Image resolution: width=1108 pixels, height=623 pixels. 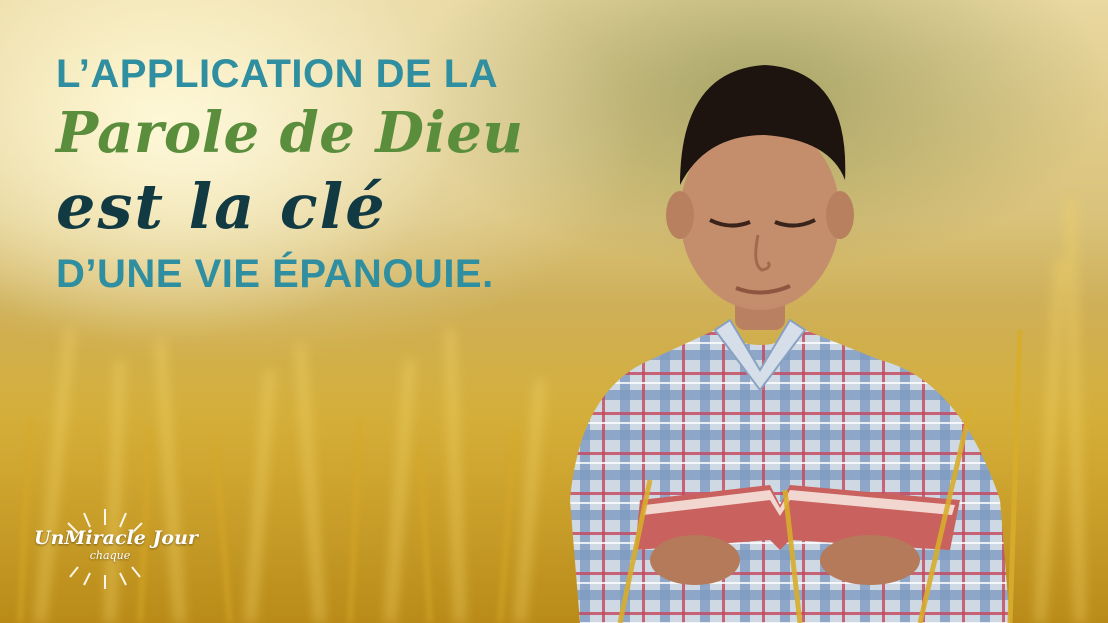 I want to click on headline-line-2: Parole de Dieu, so click(x=290, y=133).